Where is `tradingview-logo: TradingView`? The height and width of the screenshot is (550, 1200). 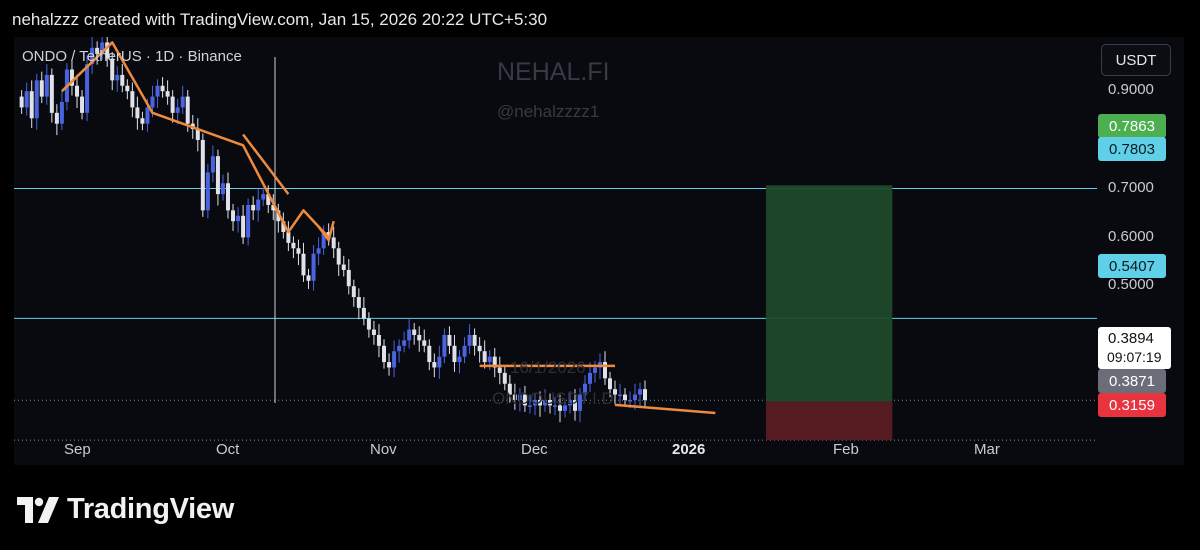
tradingview-logo: TradingView is located at coordinates (125, 509).